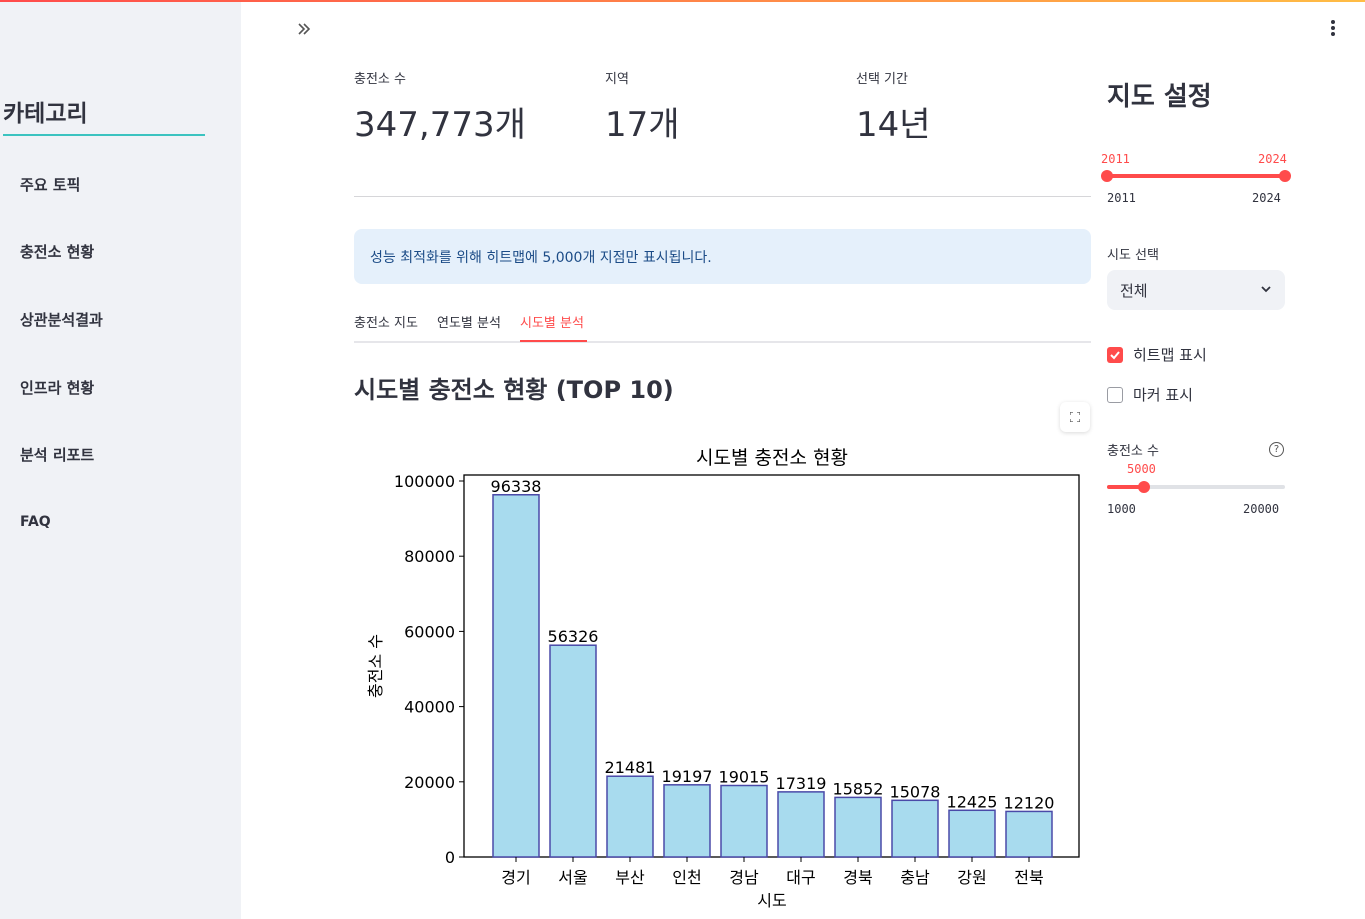  Describe the element at coordinates (440, 125) in the screenshot. I see `metric-value: 347,773개` at that location.